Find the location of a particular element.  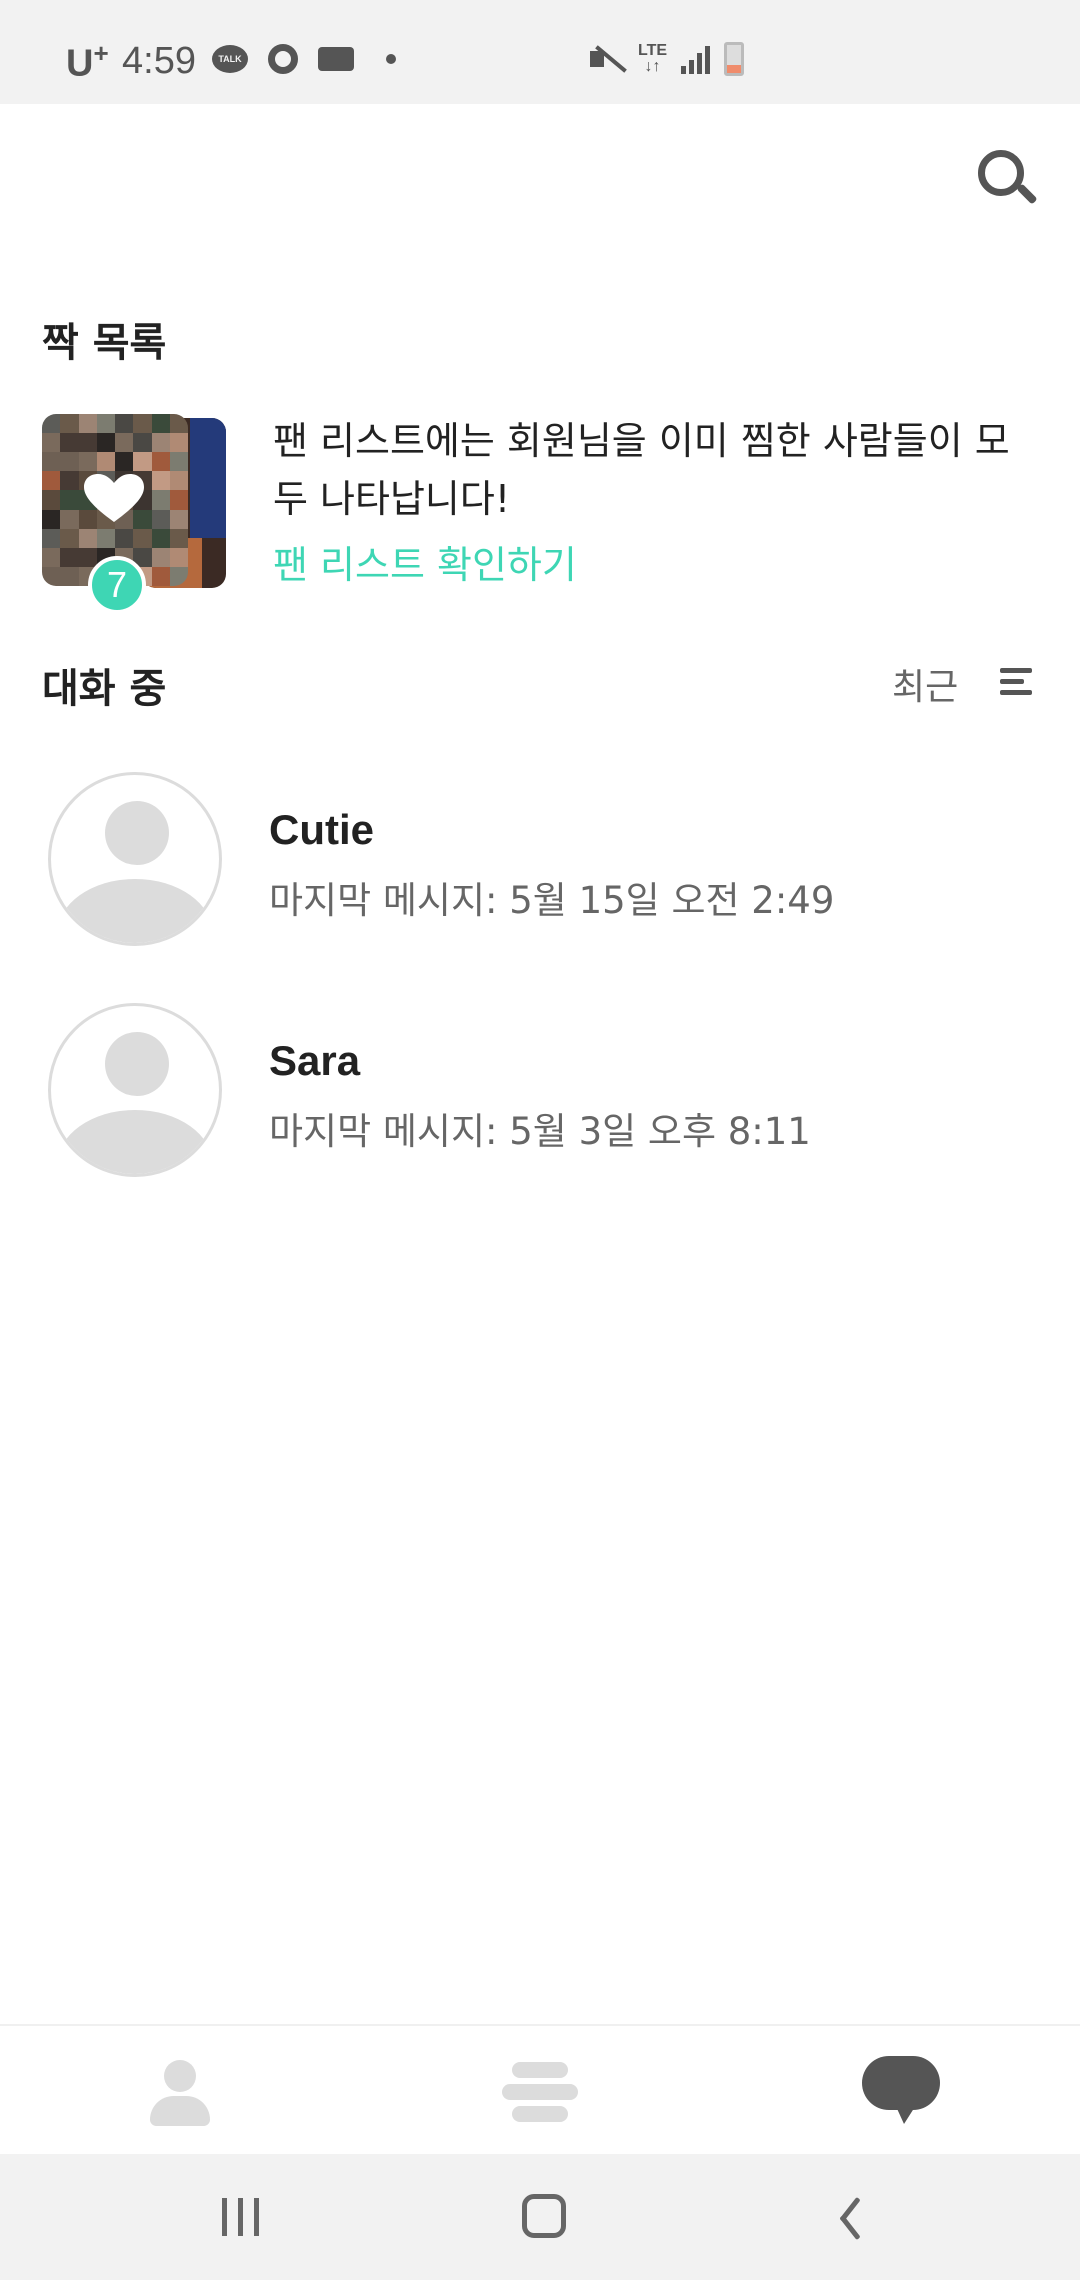

status-bar: U+ 4:59 TALK LTE ↓↑ is located at coordinates (540, 52).